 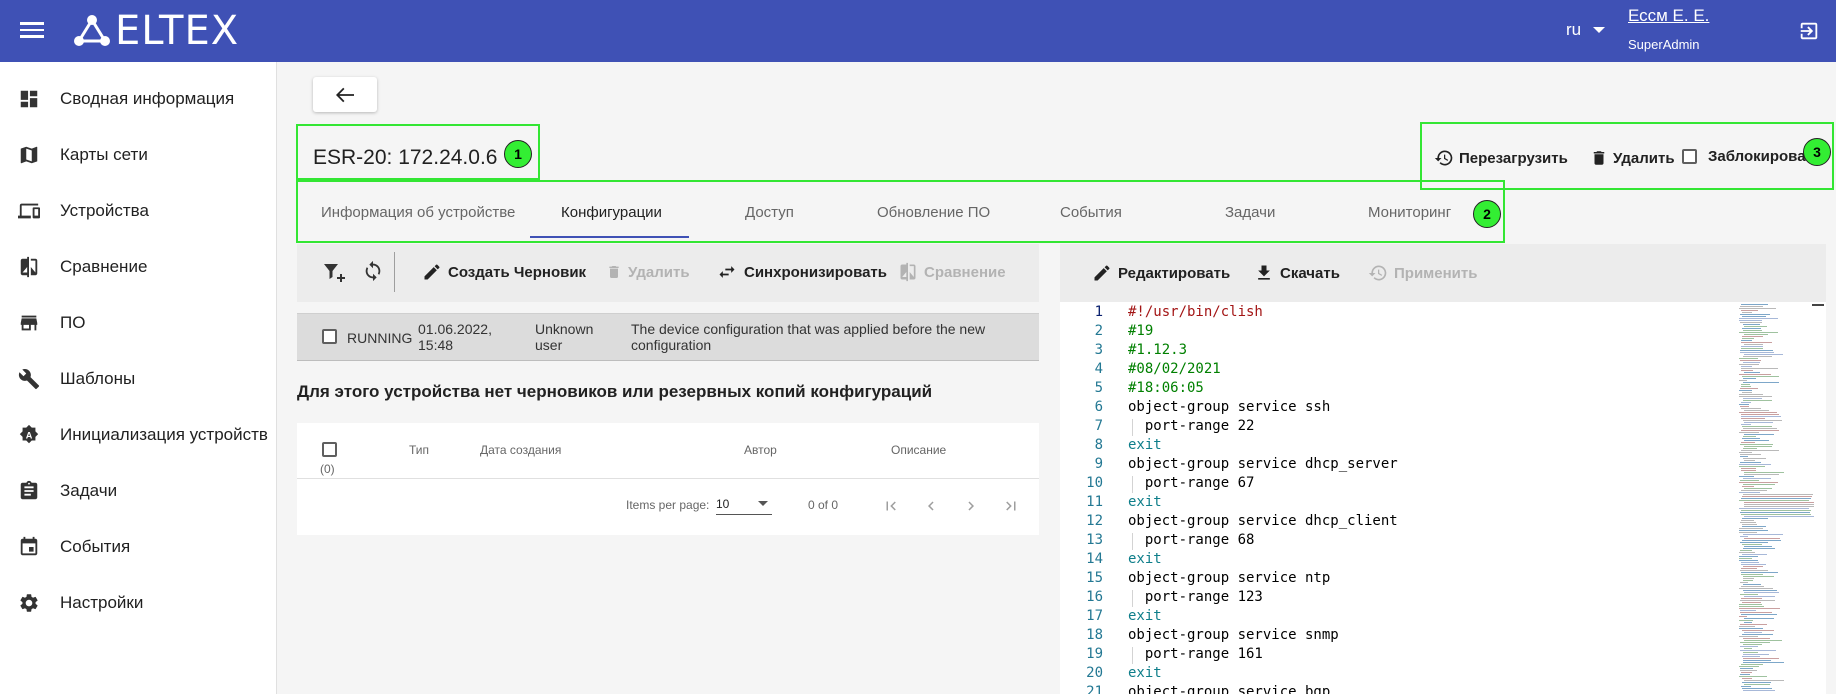 What do you see at coordinates (668, 505) in the screenshot?
I see `items-per-page-label: Items per page:` at bounding box center [668, 505].